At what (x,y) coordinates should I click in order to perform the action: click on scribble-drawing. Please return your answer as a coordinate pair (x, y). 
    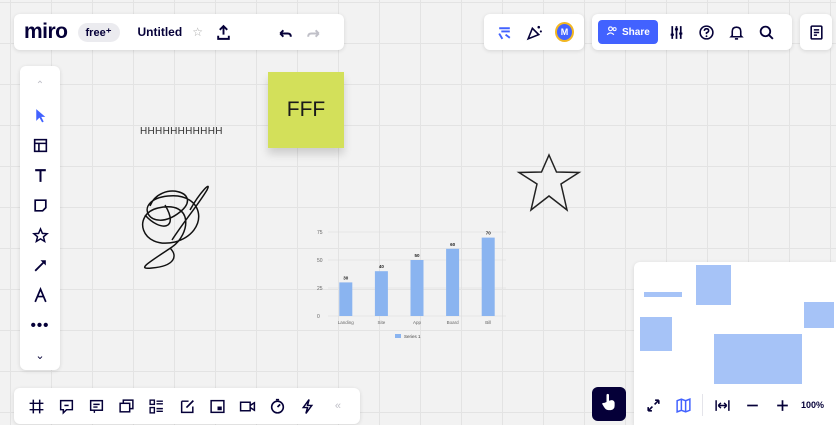
    Looking at the image, I should click on (175, 227).